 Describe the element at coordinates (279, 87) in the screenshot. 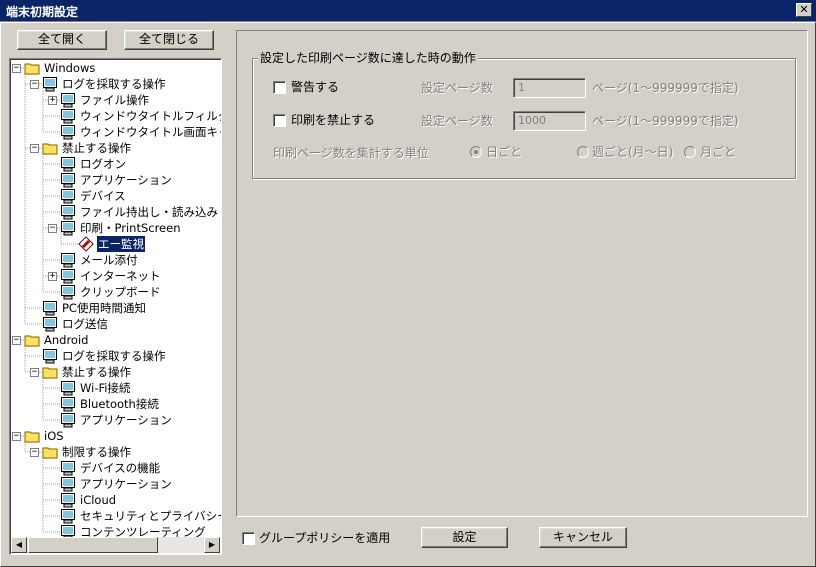

I see `warn-checkbox` at that location.